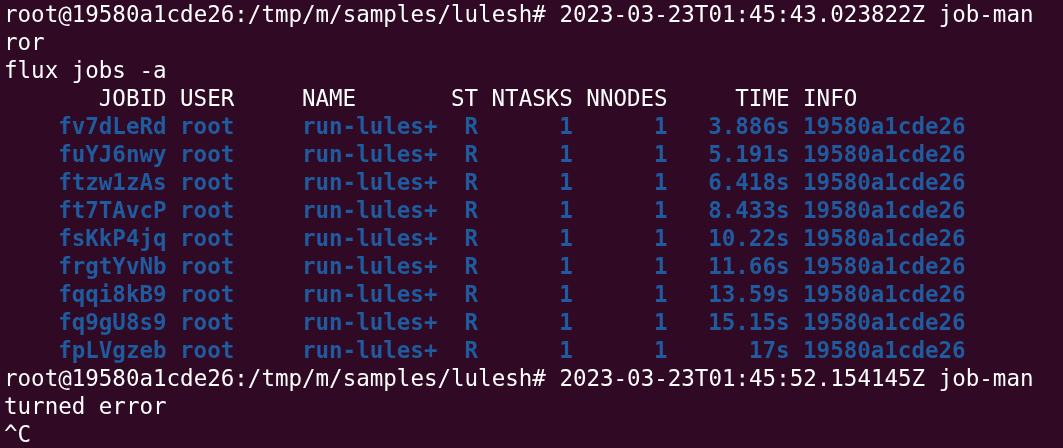  What do you see at coordinates (208, 98) in the screenshot?
I see `column-header: USER` at bounding box center [208, 98].